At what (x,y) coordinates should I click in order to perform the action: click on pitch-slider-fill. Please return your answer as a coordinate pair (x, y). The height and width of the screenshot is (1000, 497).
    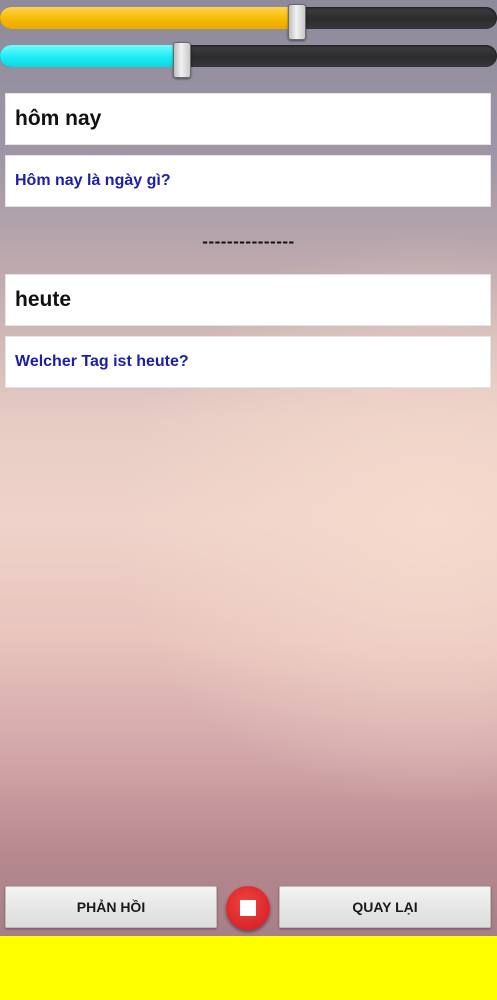
    Looking at the image, I should click on (90, 56).